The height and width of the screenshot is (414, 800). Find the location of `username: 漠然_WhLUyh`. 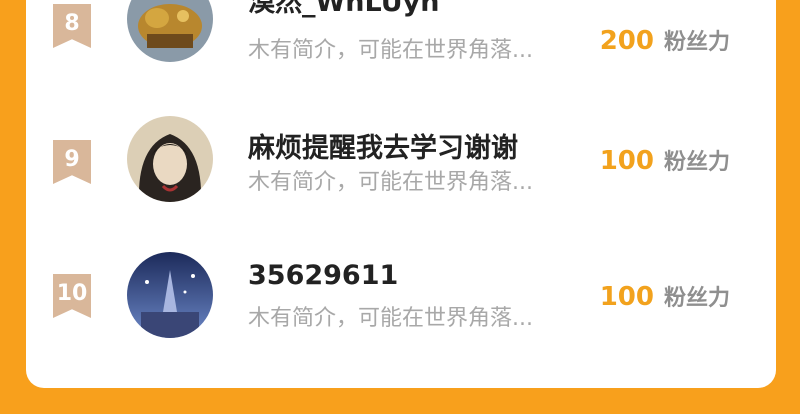

username: 漠然_WhLUyh is located at coordinates (344, 9).